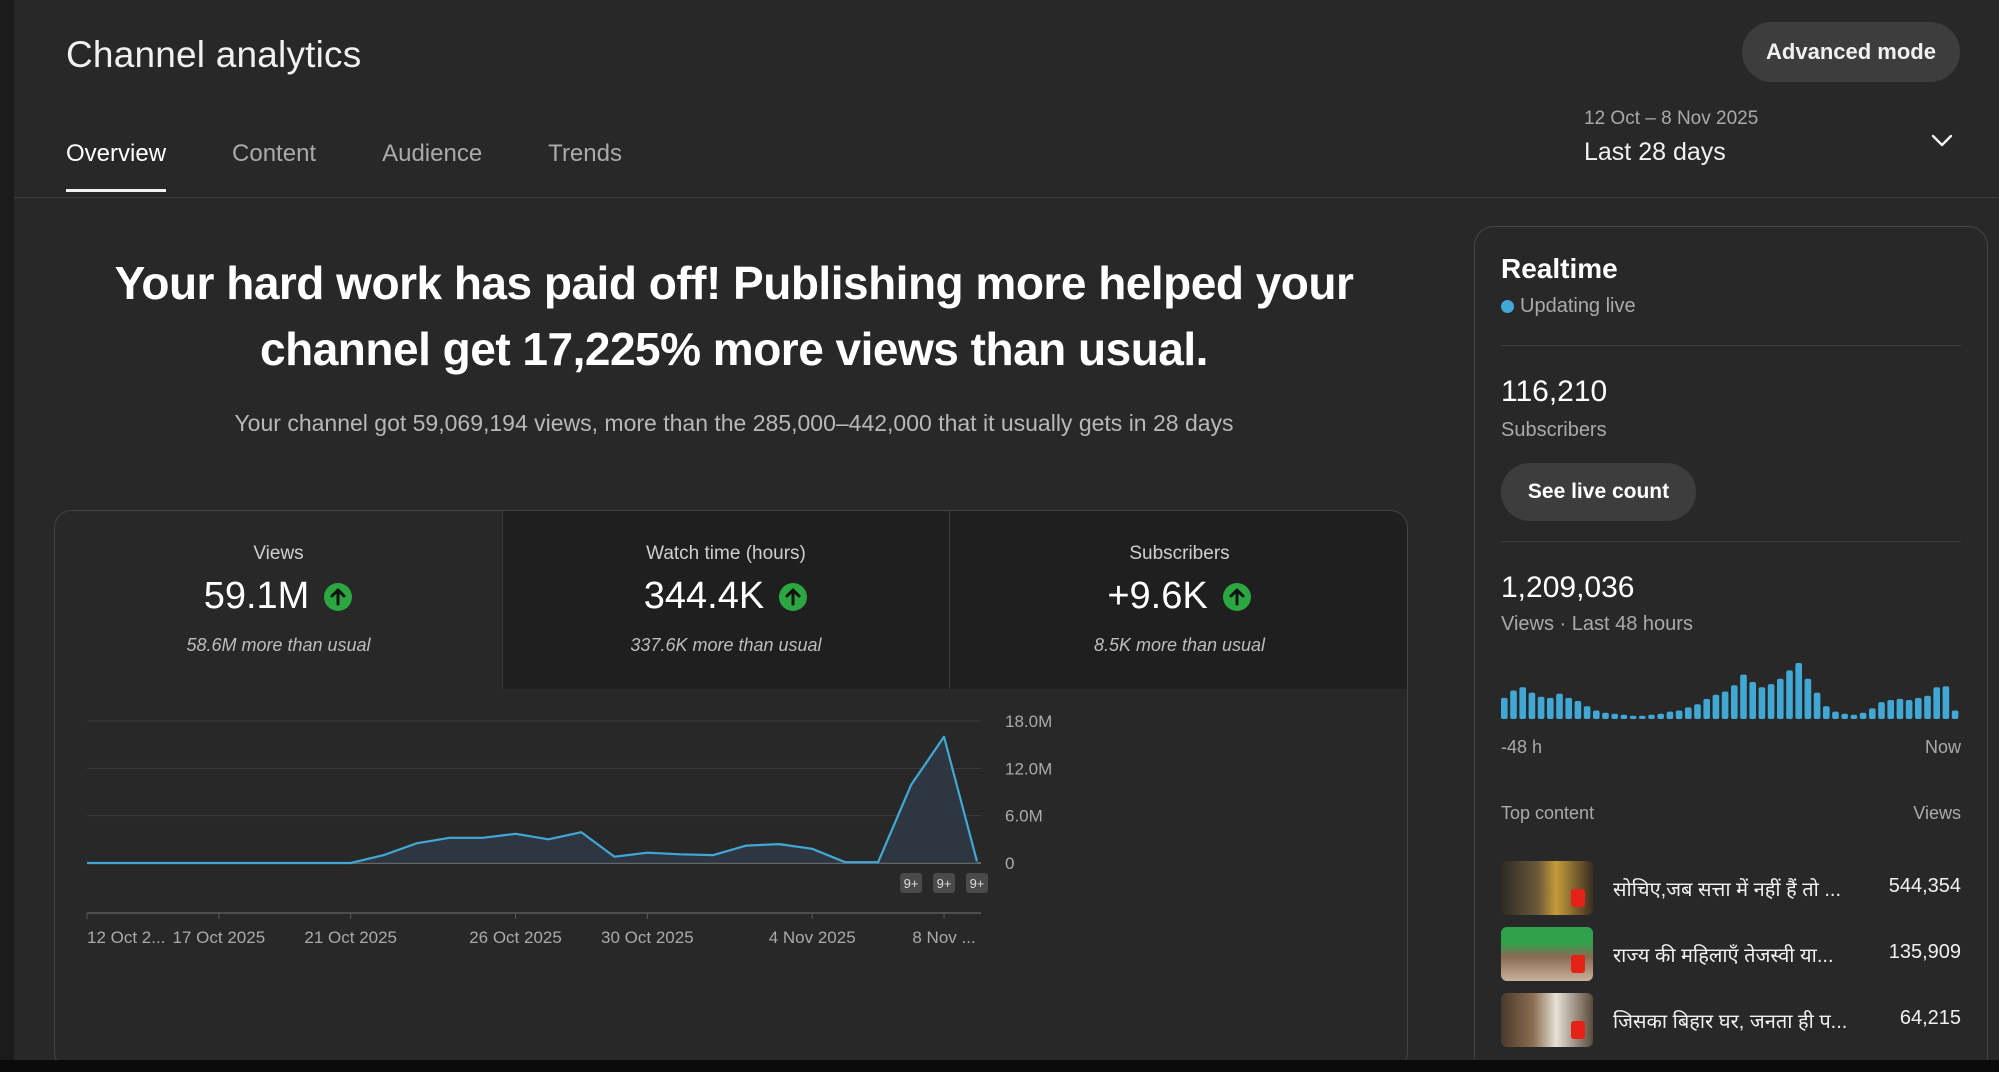 The width and height of the screenshot is (1999, 1072). I want to click on metric-value-row: +9.6K, so click(1178, 596).